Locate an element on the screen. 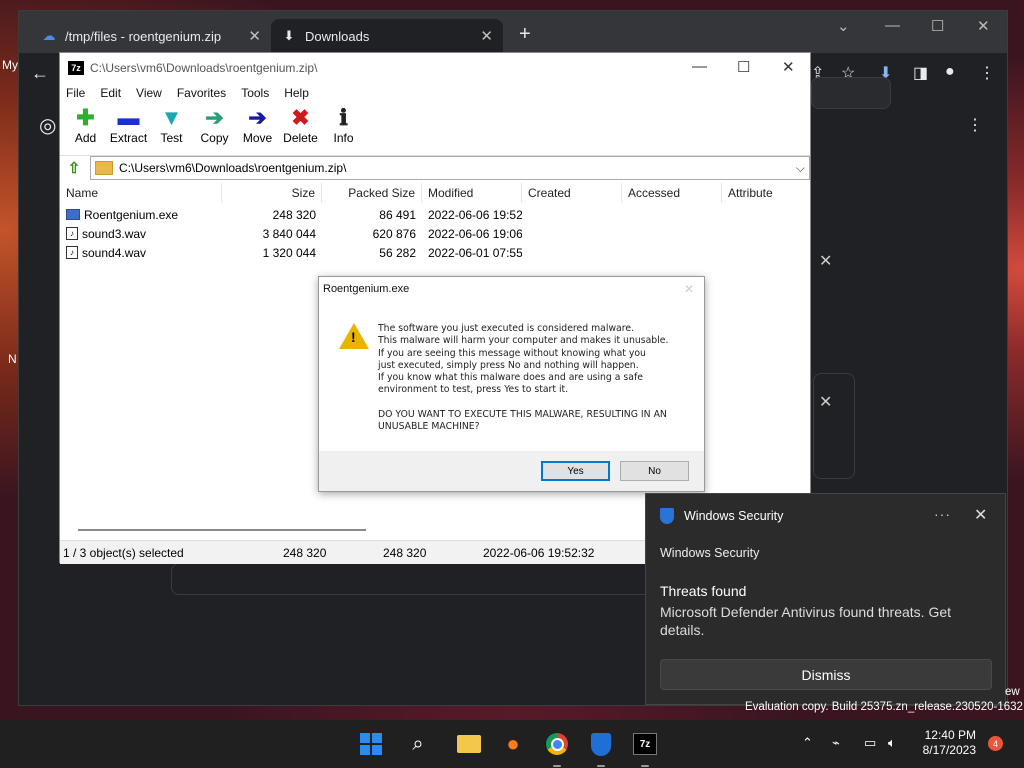 The width and height of the screenshot is (1024, 768). exe-file-icon is located at coordinates (73, 214).